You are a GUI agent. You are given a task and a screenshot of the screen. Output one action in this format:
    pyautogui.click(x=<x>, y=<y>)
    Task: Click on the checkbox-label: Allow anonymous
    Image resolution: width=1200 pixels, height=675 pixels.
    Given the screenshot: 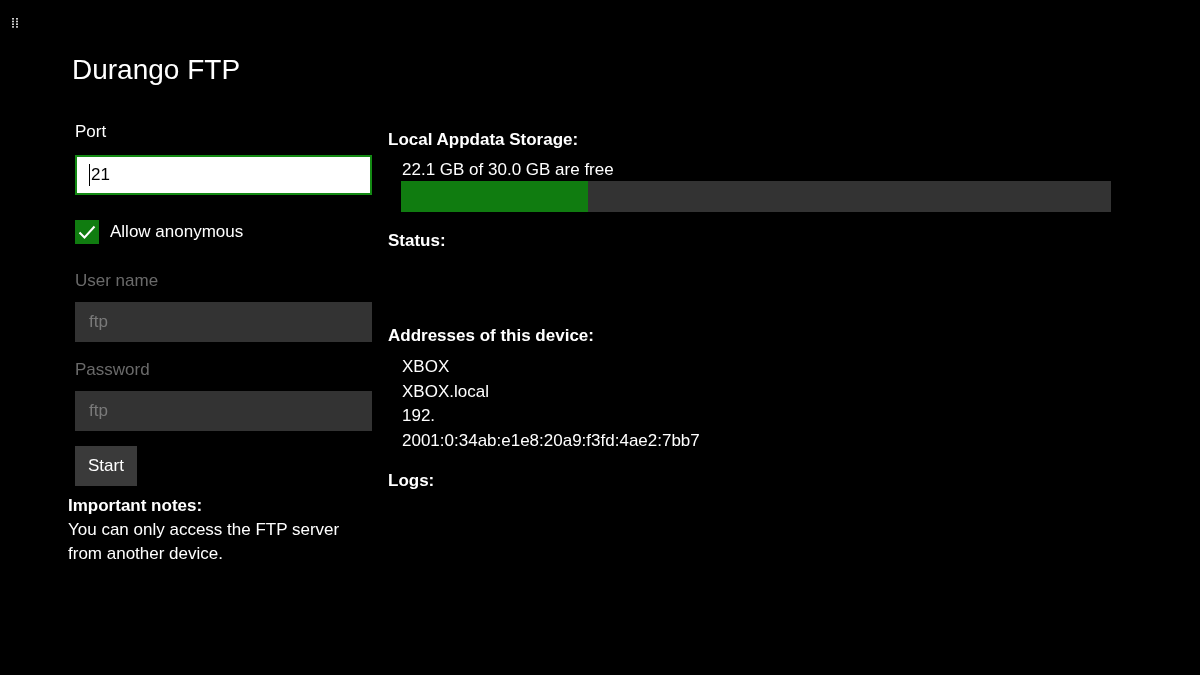 What is the action you would take?
    pyautogui.click(x=177, y=232)
    